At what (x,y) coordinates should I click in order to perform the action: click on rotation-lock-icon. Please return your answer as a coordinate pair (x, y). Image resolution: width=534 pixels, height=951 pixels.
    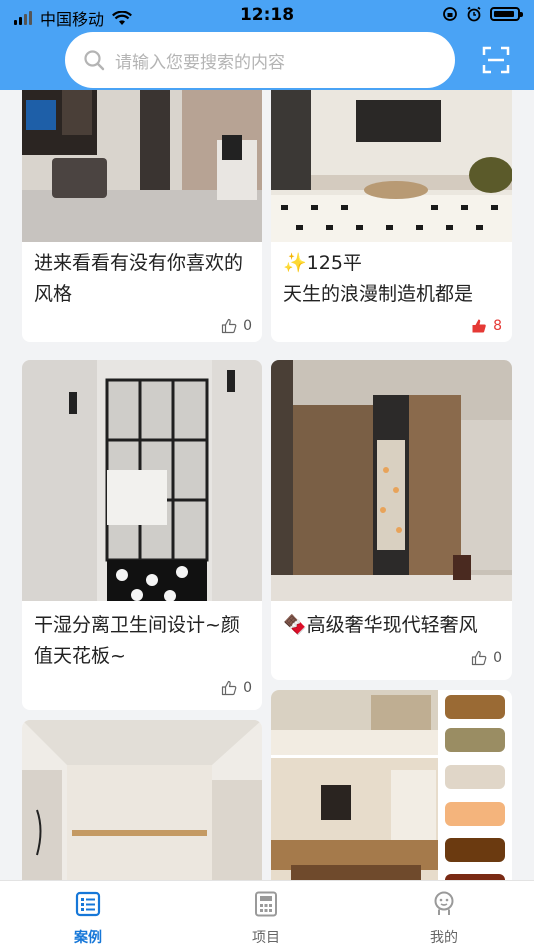
    Looking at the image, I should click on (450, 14).